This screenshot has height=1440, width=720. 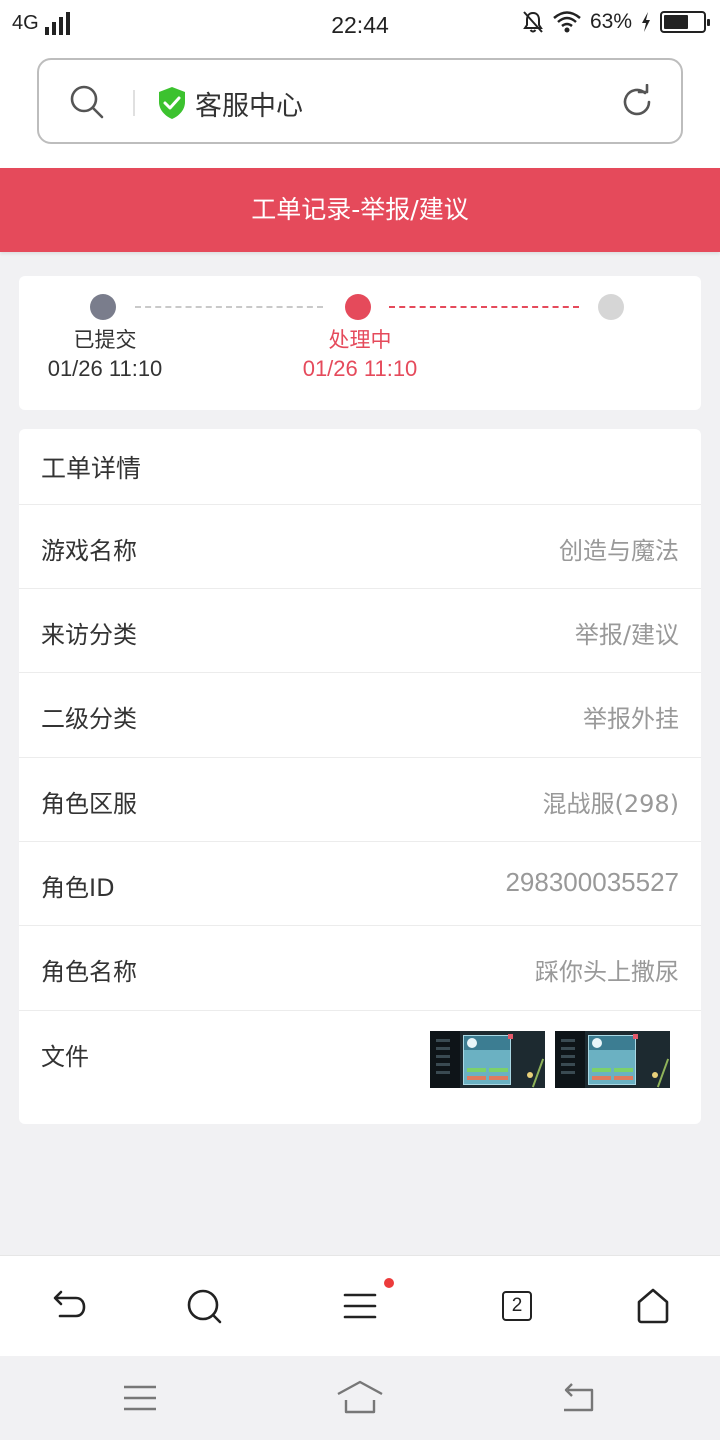 I want to click on page-title: 客服中心, so click(x=249, y=106).